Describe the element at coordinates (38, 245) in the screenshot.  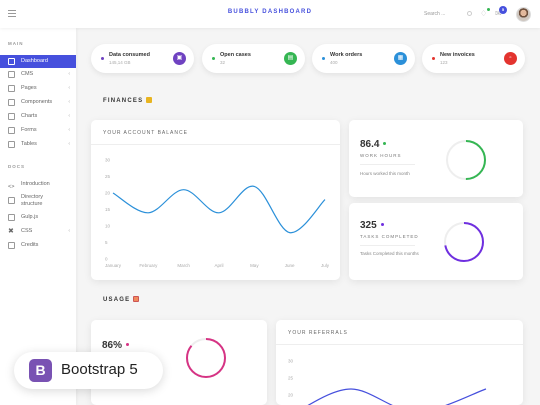
I see `sidebar-item-credits: Credits` at that location.